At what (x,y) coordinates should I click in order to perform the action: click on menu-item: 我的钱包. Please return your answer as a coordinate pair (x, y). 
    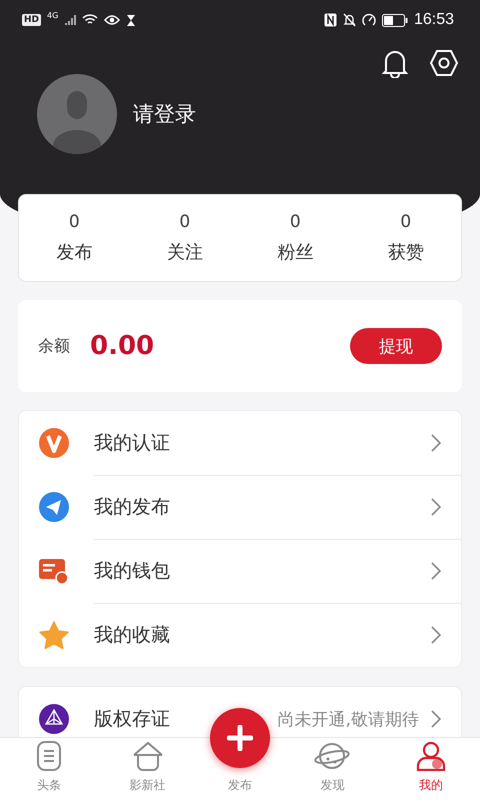
    Looking at the image, I should click on (262, 571).